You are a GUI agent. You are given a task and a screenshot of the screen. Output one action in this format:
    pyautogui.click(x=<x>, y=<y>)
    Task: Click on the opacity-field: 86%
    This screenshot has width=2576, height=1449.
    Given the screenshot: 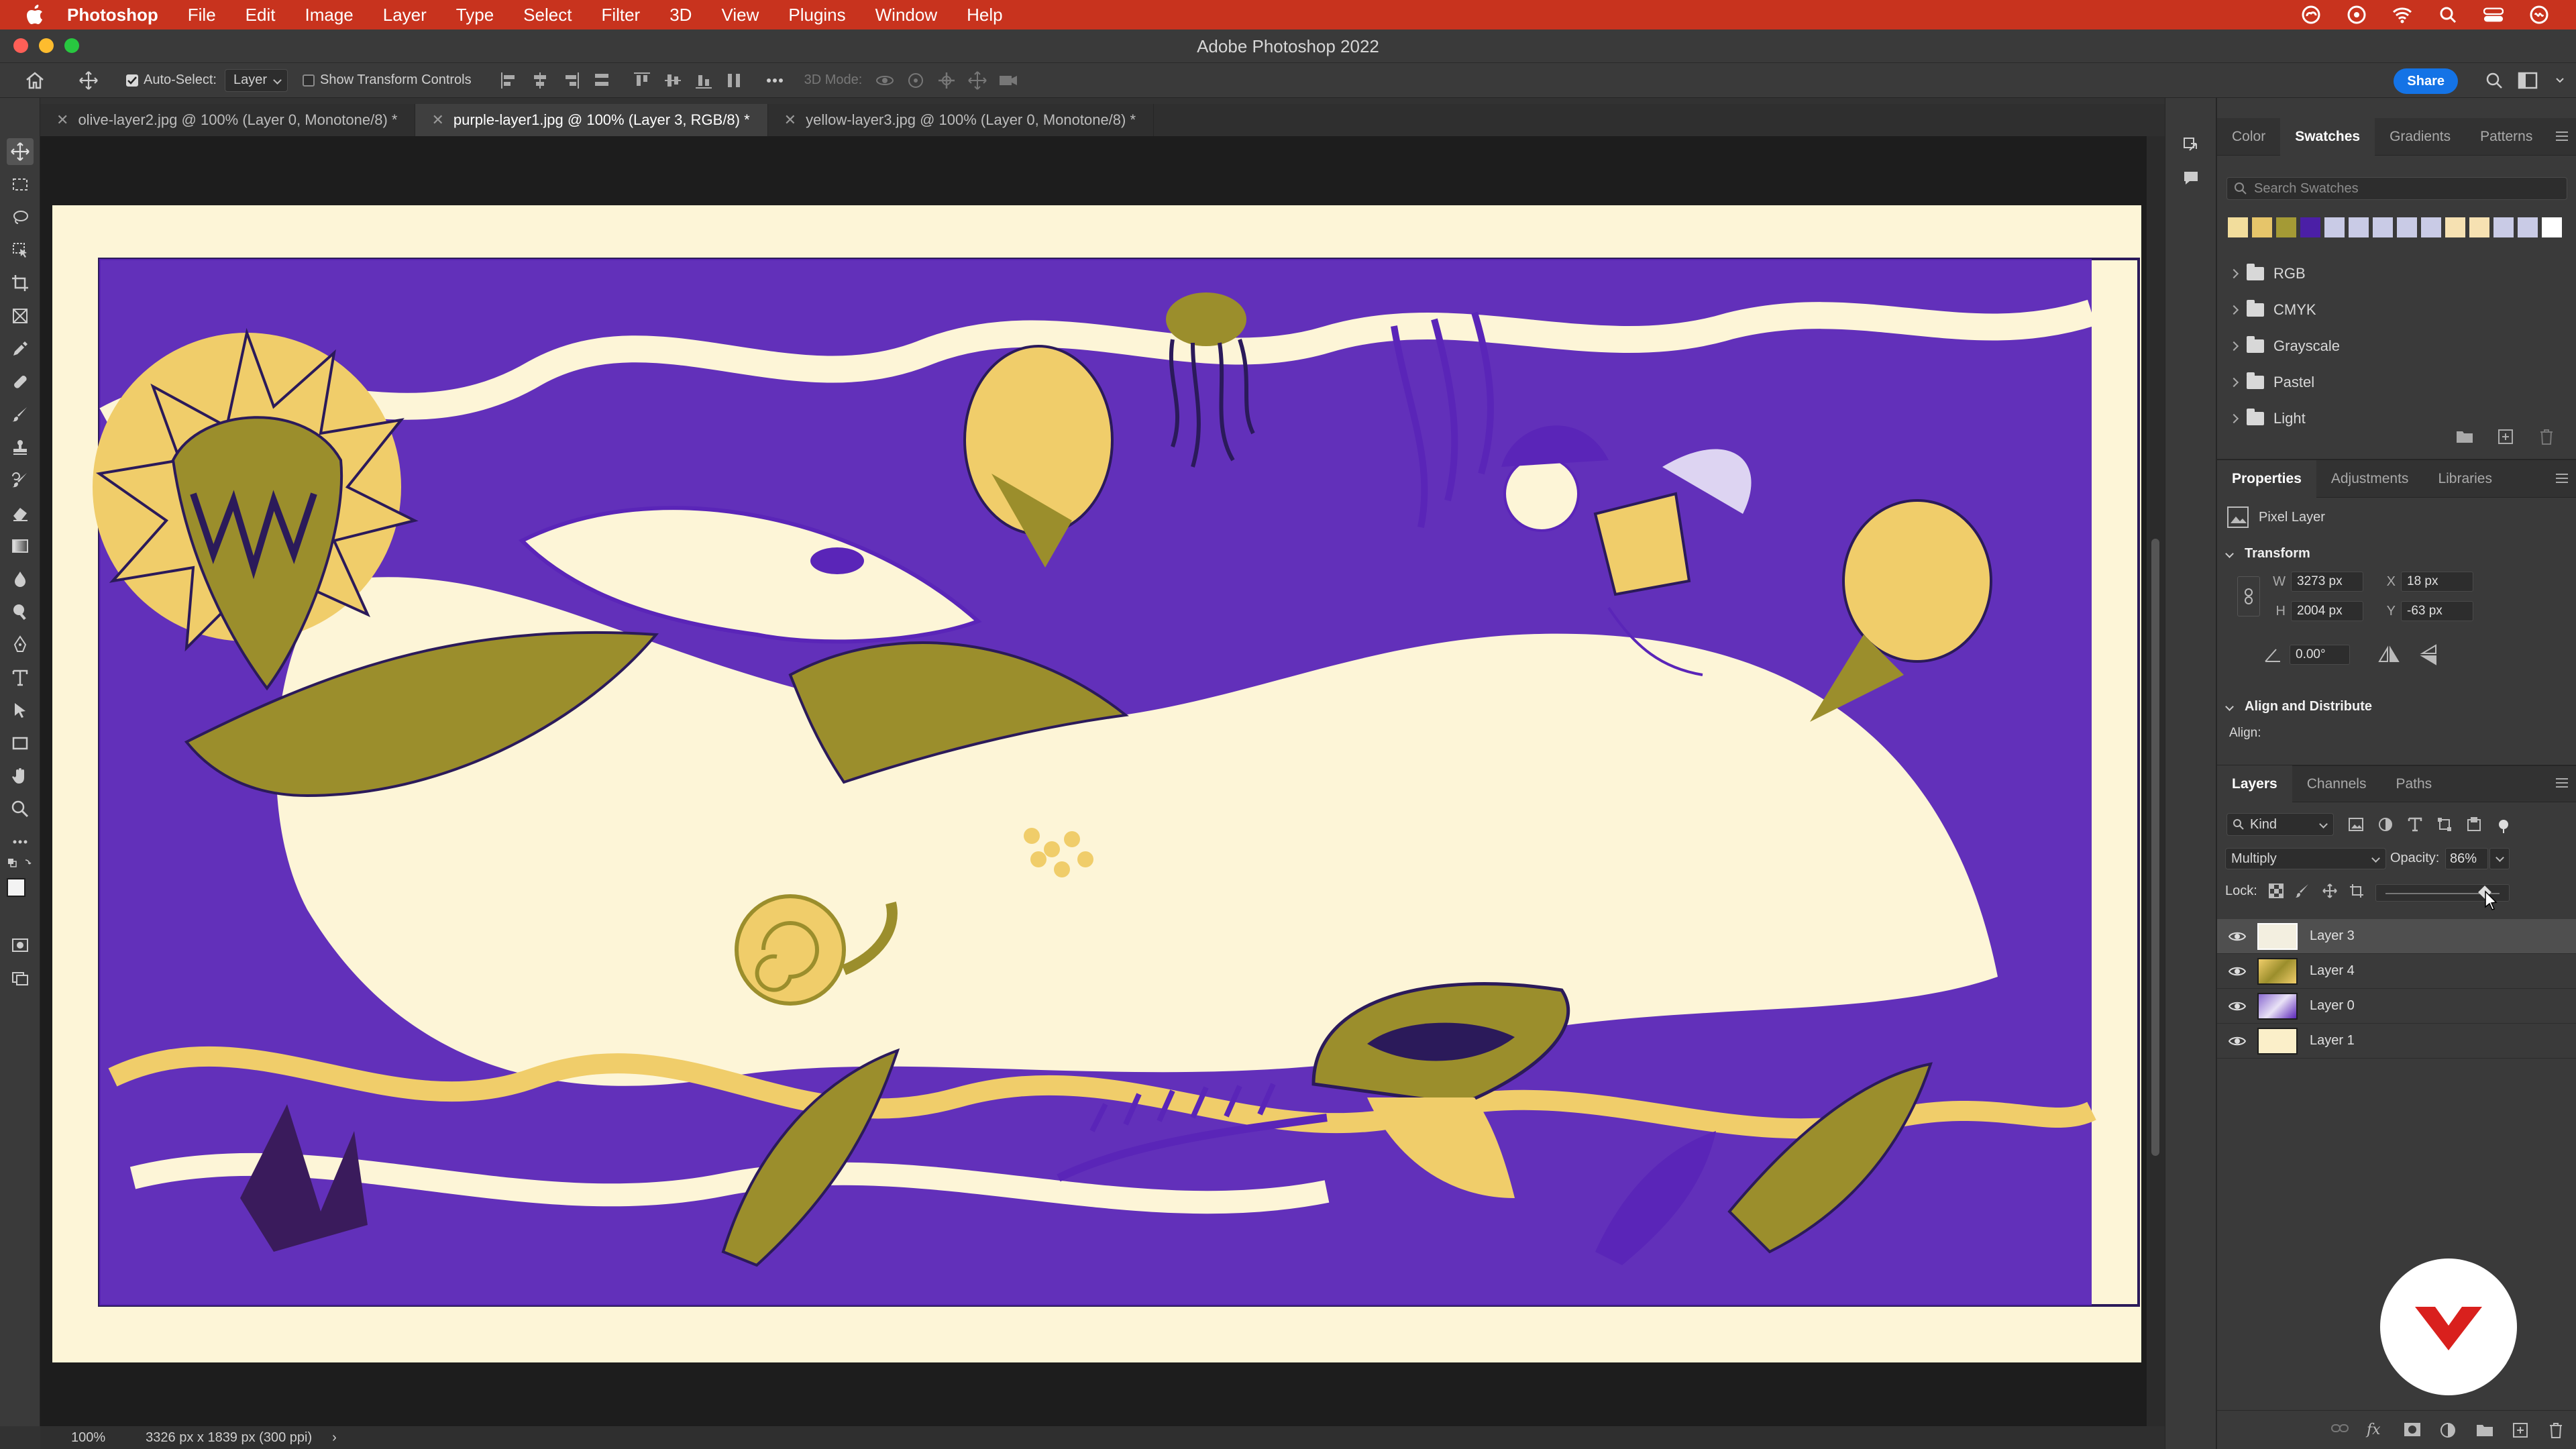 What is the action you would take?
    pyautogui.click(x=2466, y=858)
    